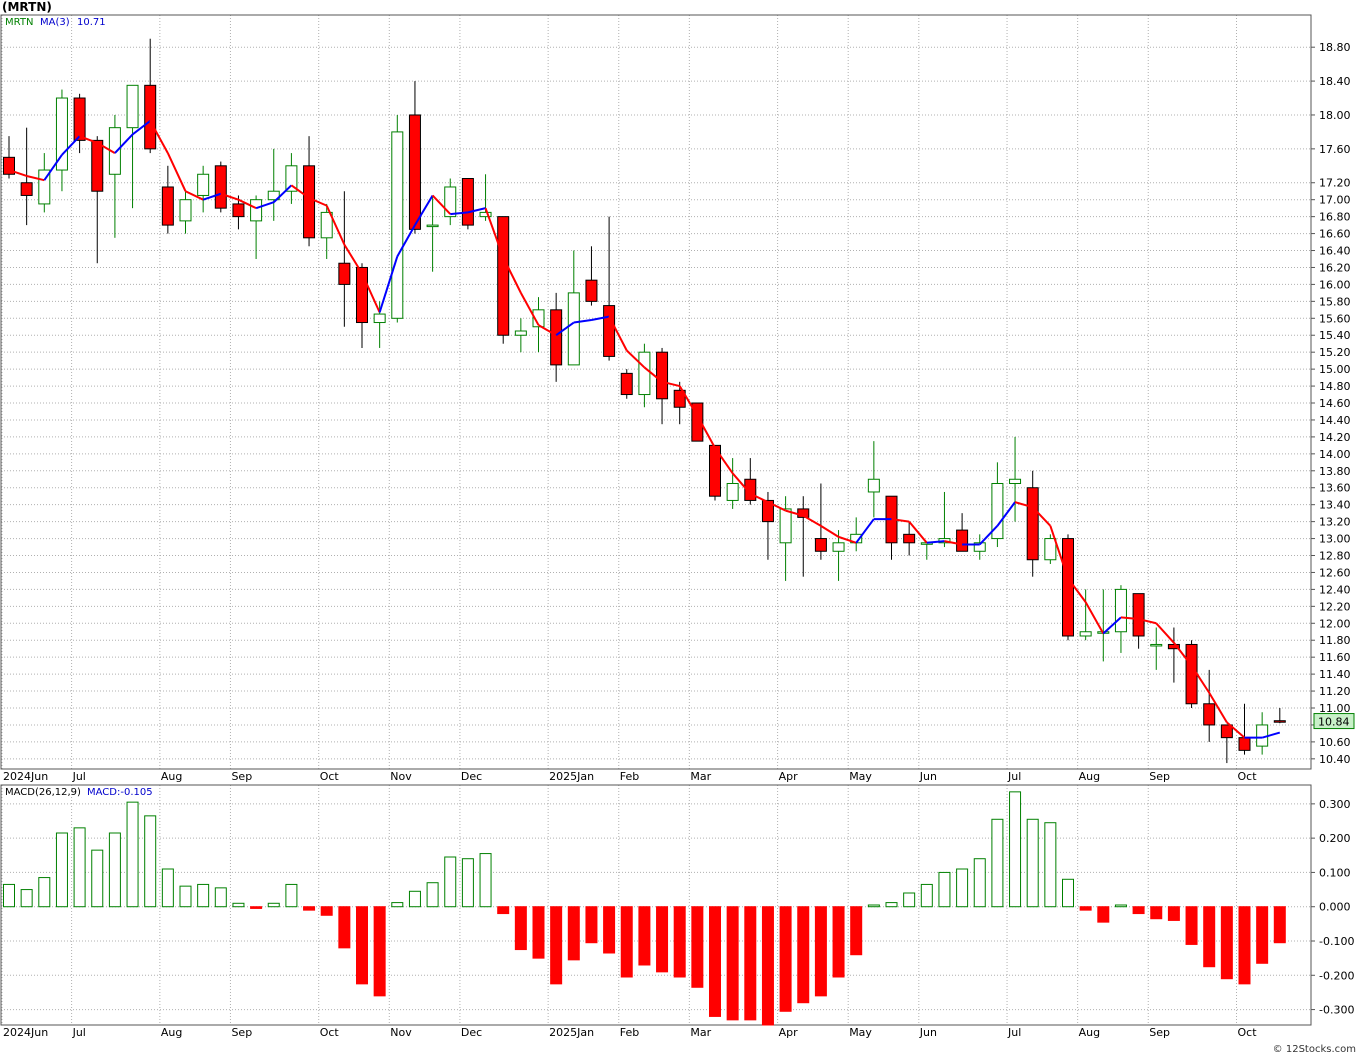 Image resolution: width=1360 pixels, height=1056 pixels. Describe the element at coordinates (1335, 907) in the screenshot. I see `macd-tick-label: 0.000` at that location.